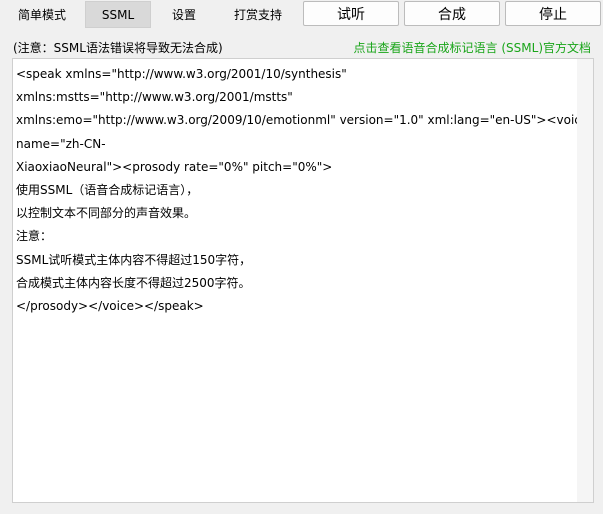 The height and width of the screenshot is (514, 603). Describe the element at coordinates (61, 143) in the screenshot. I see `editor-line: name="zh-CN-` at that location.